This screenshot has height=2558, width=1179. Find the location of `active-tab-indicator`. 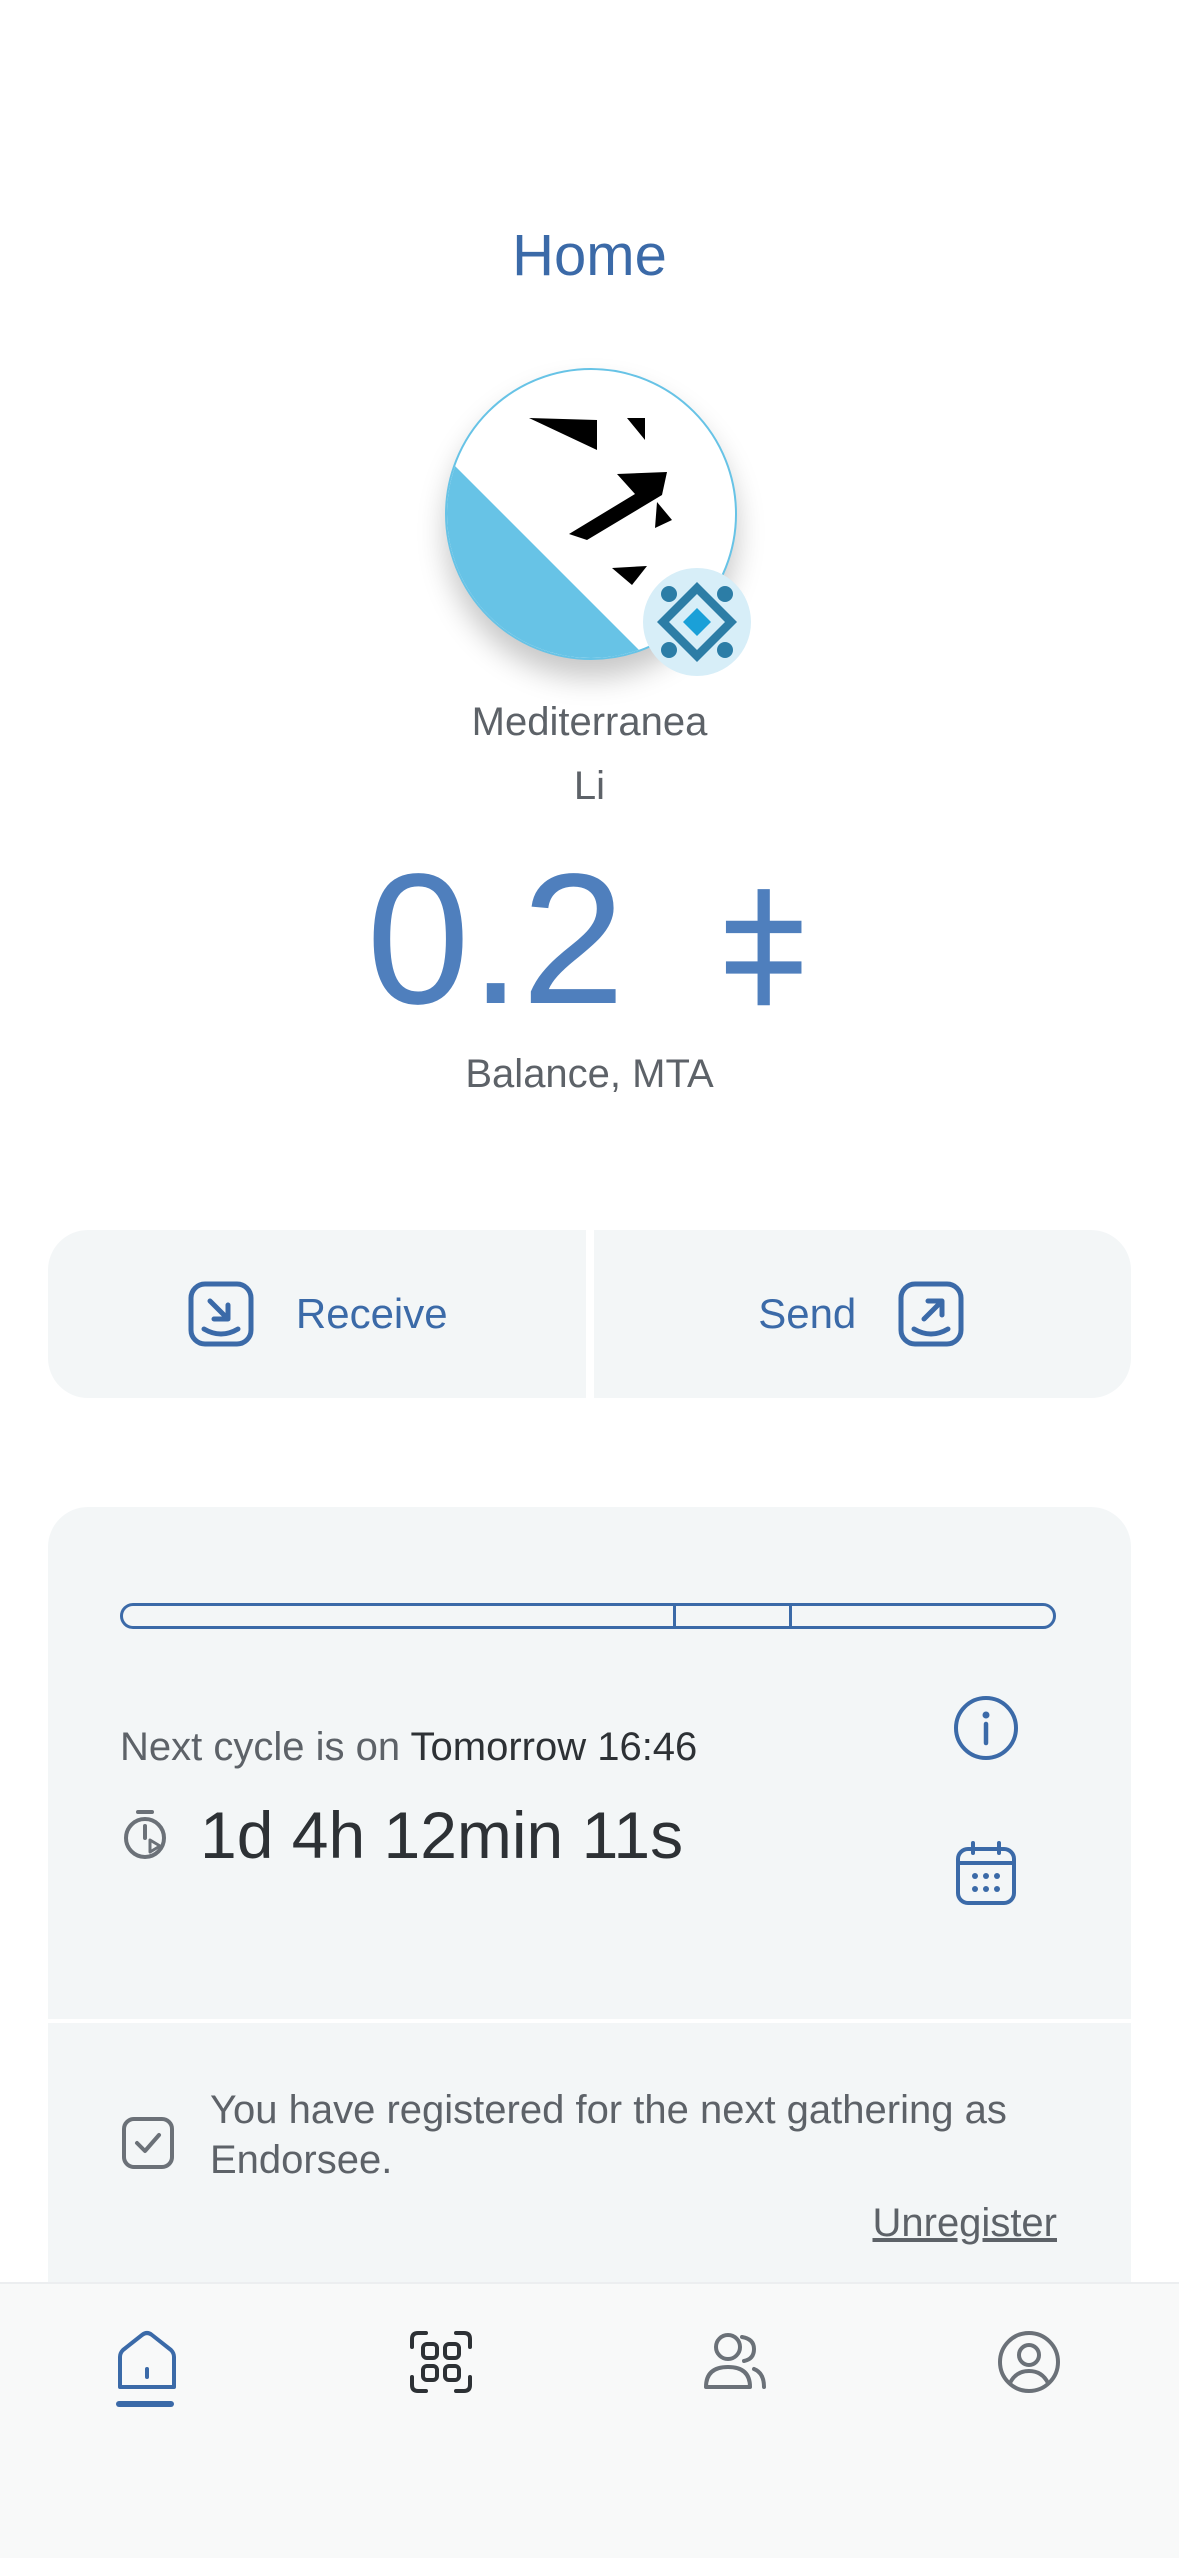

active-tab-indicator is located at coordinates (145, 2404).